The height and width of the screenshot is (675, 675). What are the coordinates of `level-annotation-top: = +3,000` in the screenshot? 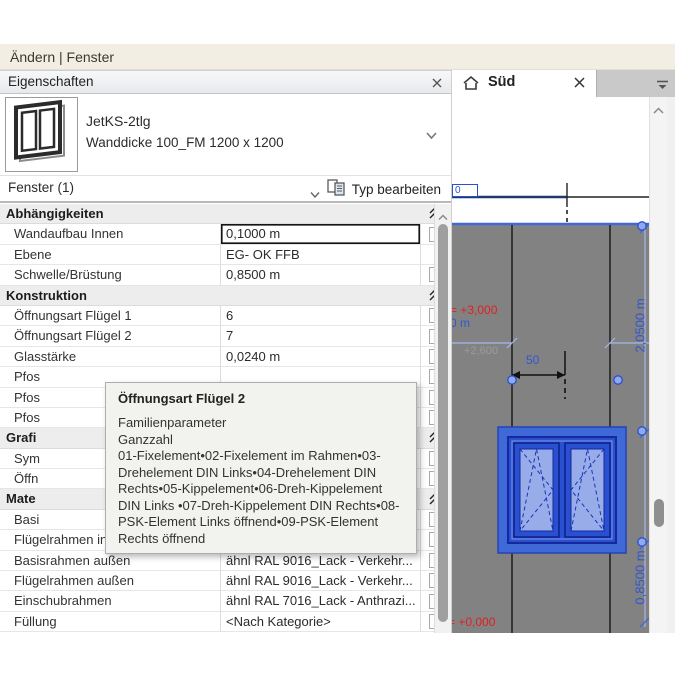 It's located at (474, 310).